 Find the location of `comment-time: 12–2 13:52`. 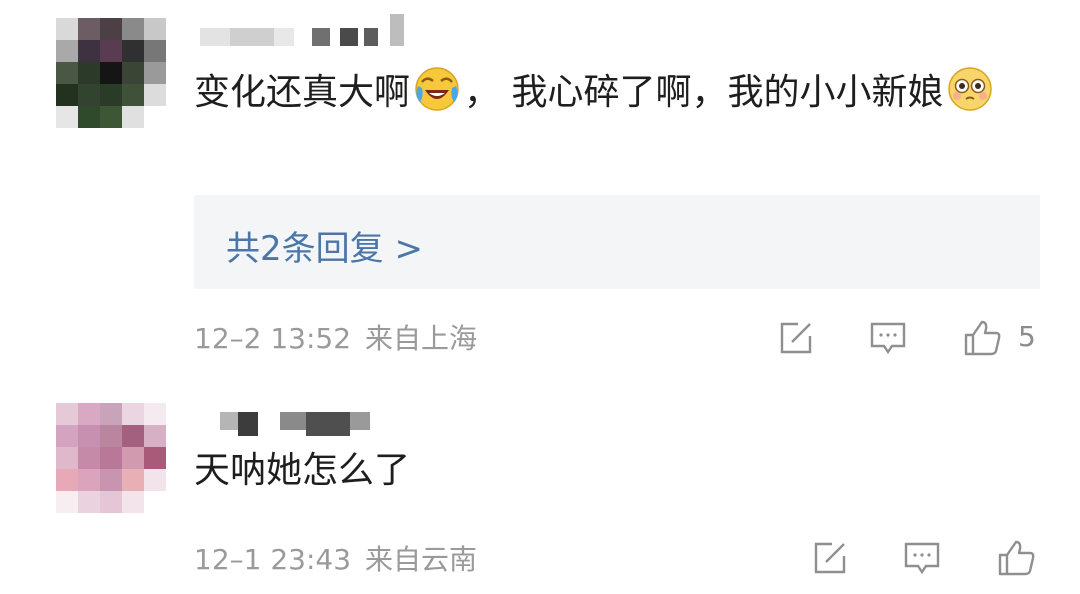

comment-time: 12–2 13:52 is located at coordinates (273, 338).